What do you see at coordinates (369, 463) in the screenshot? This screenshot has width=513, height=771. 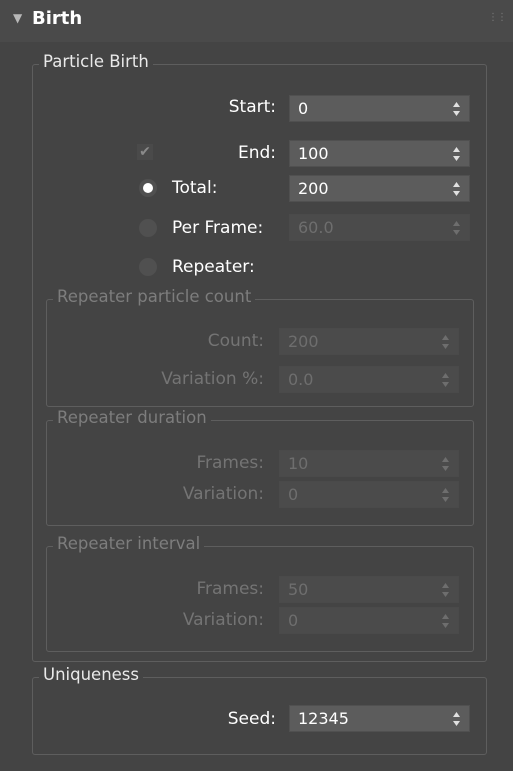 I see `duration-frames-spinner: 10` at bounding box center [369, 463].